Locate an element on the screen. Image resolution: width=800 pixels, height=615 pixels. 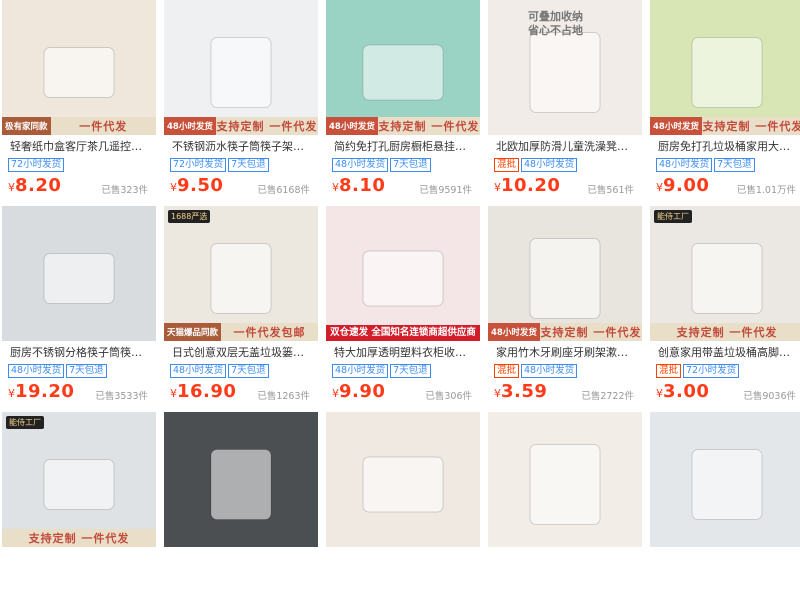
product-card: 厨房不锈钢分格筷子筒筷笼多... 48小时发货 7天包退 ¥19.20 已售3533件 is located at coordinates (79, 307).